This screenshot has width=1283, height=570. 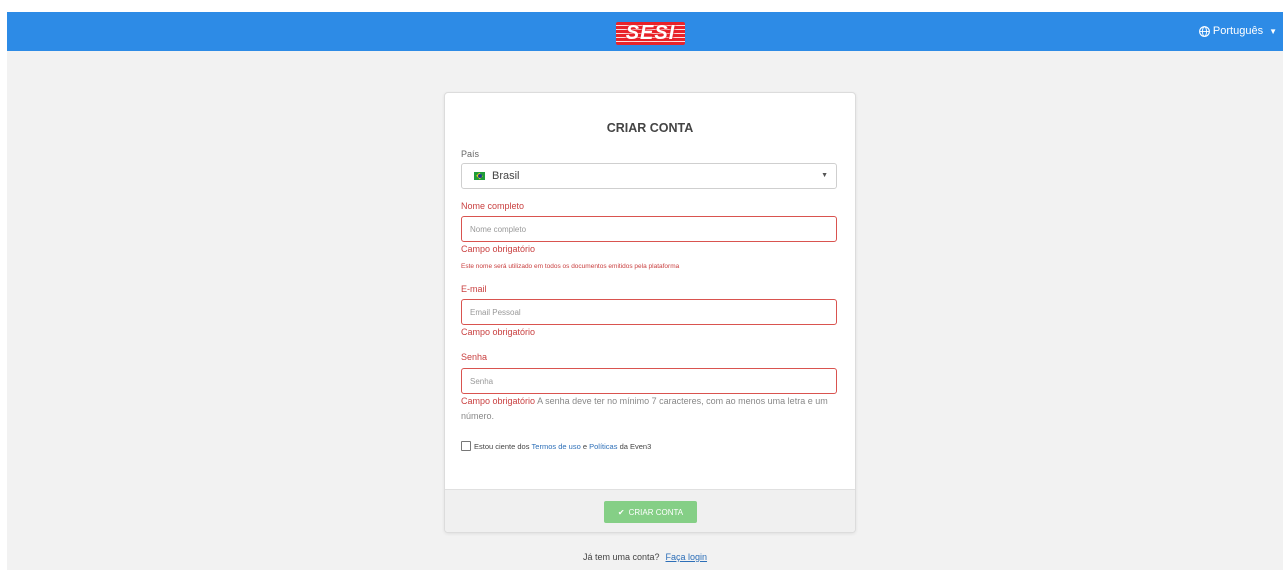 What do you see at coordinates (1273, 31) in the screenshot?
I see `caret-down-icon: ▼` at bounding box center [1273, 31].